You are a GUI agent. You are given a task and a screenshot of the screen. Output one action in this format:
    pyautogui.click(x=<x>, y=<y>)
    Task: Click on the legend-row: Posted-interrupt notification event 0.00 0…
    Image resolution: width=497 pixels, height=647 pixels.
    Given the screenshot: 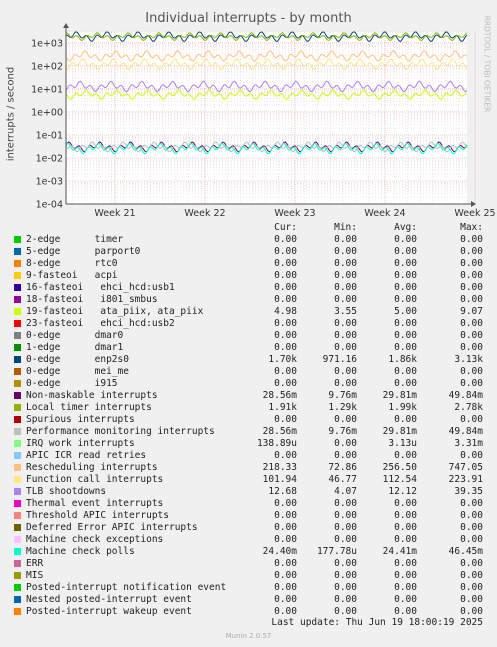 What is the action you would take?
    pyautogui.click(x=248, y=588)
    